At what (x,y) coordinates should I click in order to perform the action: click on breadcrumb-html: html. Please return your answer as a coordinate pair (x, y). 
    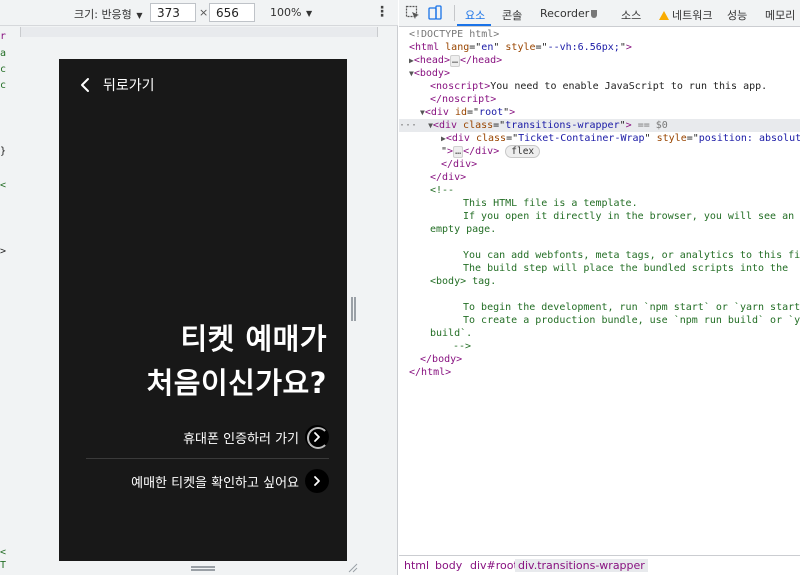
    Looking at the image, I should click on (416, 565).